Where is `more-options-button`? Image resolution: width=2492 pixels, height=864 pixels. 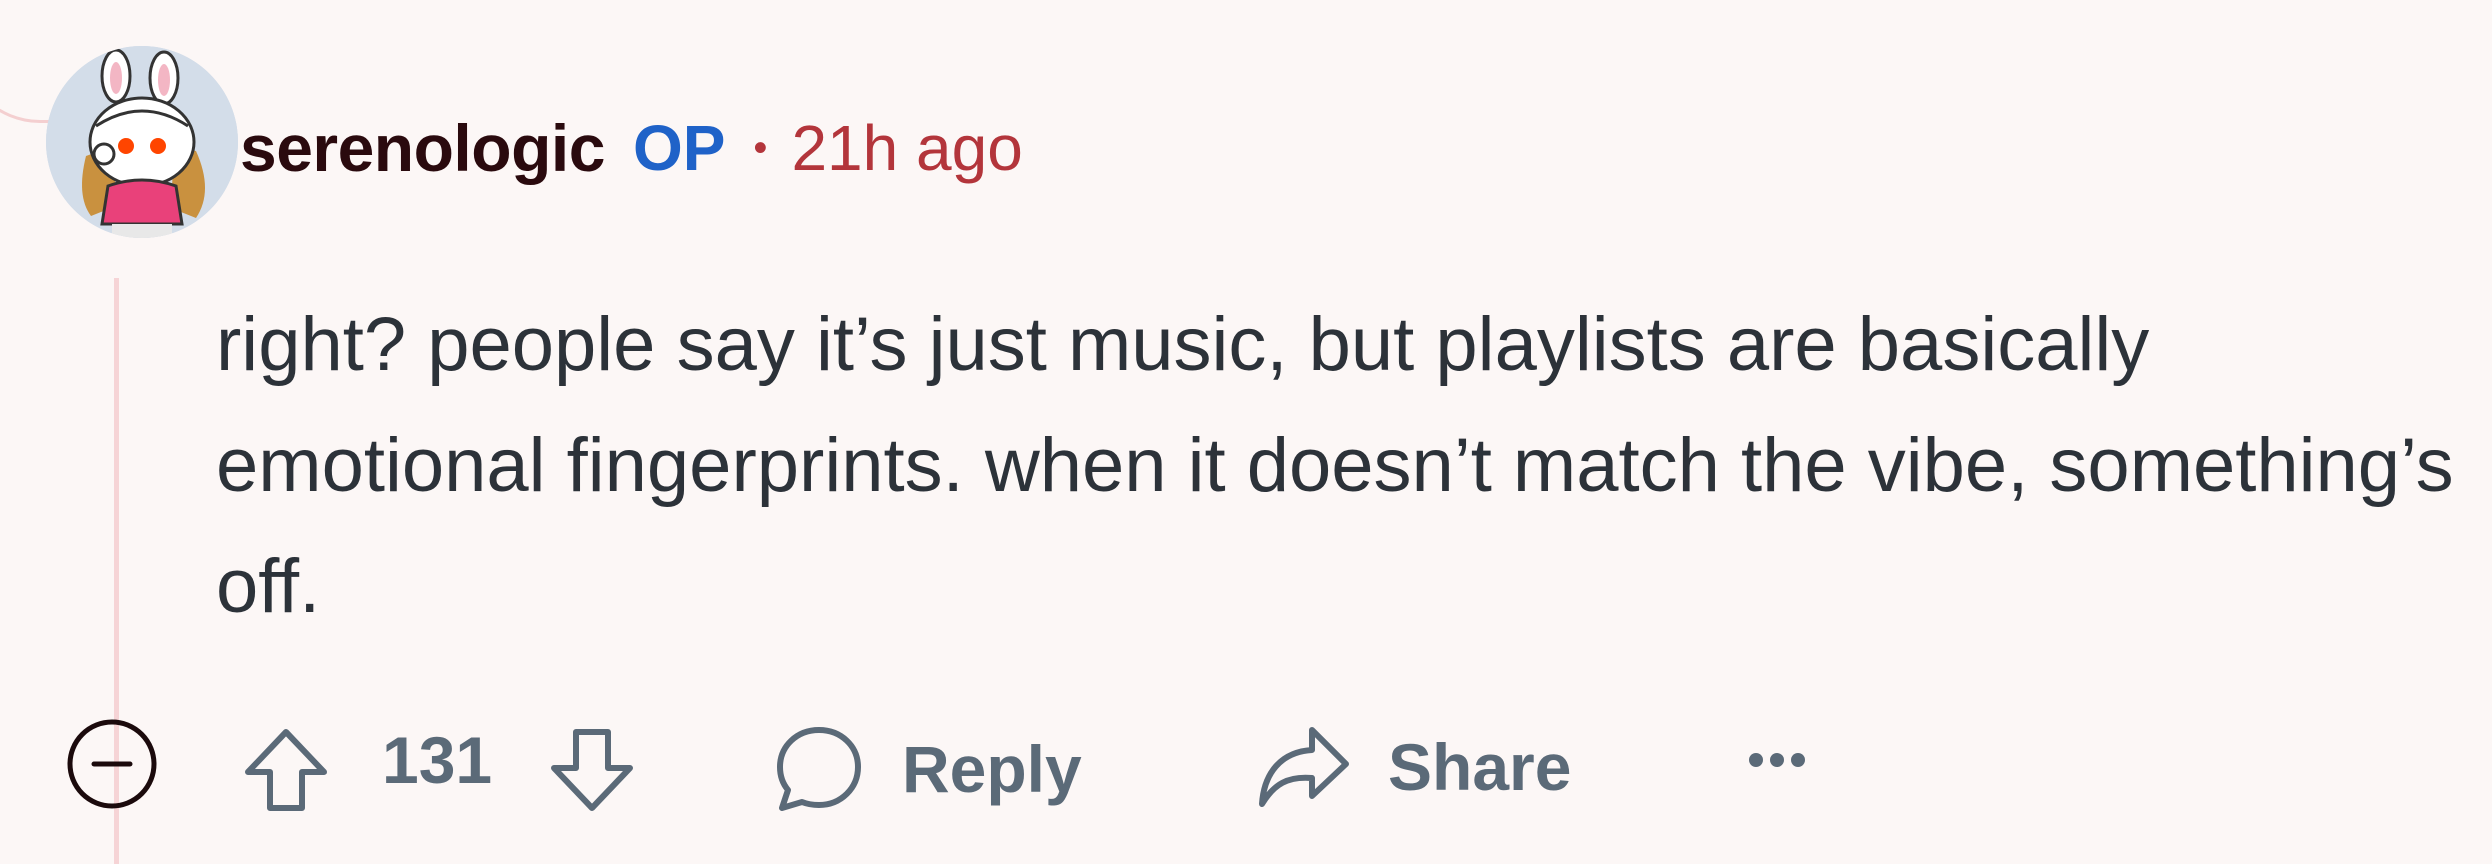
more-options-button is located at coordinates (1777, 760).